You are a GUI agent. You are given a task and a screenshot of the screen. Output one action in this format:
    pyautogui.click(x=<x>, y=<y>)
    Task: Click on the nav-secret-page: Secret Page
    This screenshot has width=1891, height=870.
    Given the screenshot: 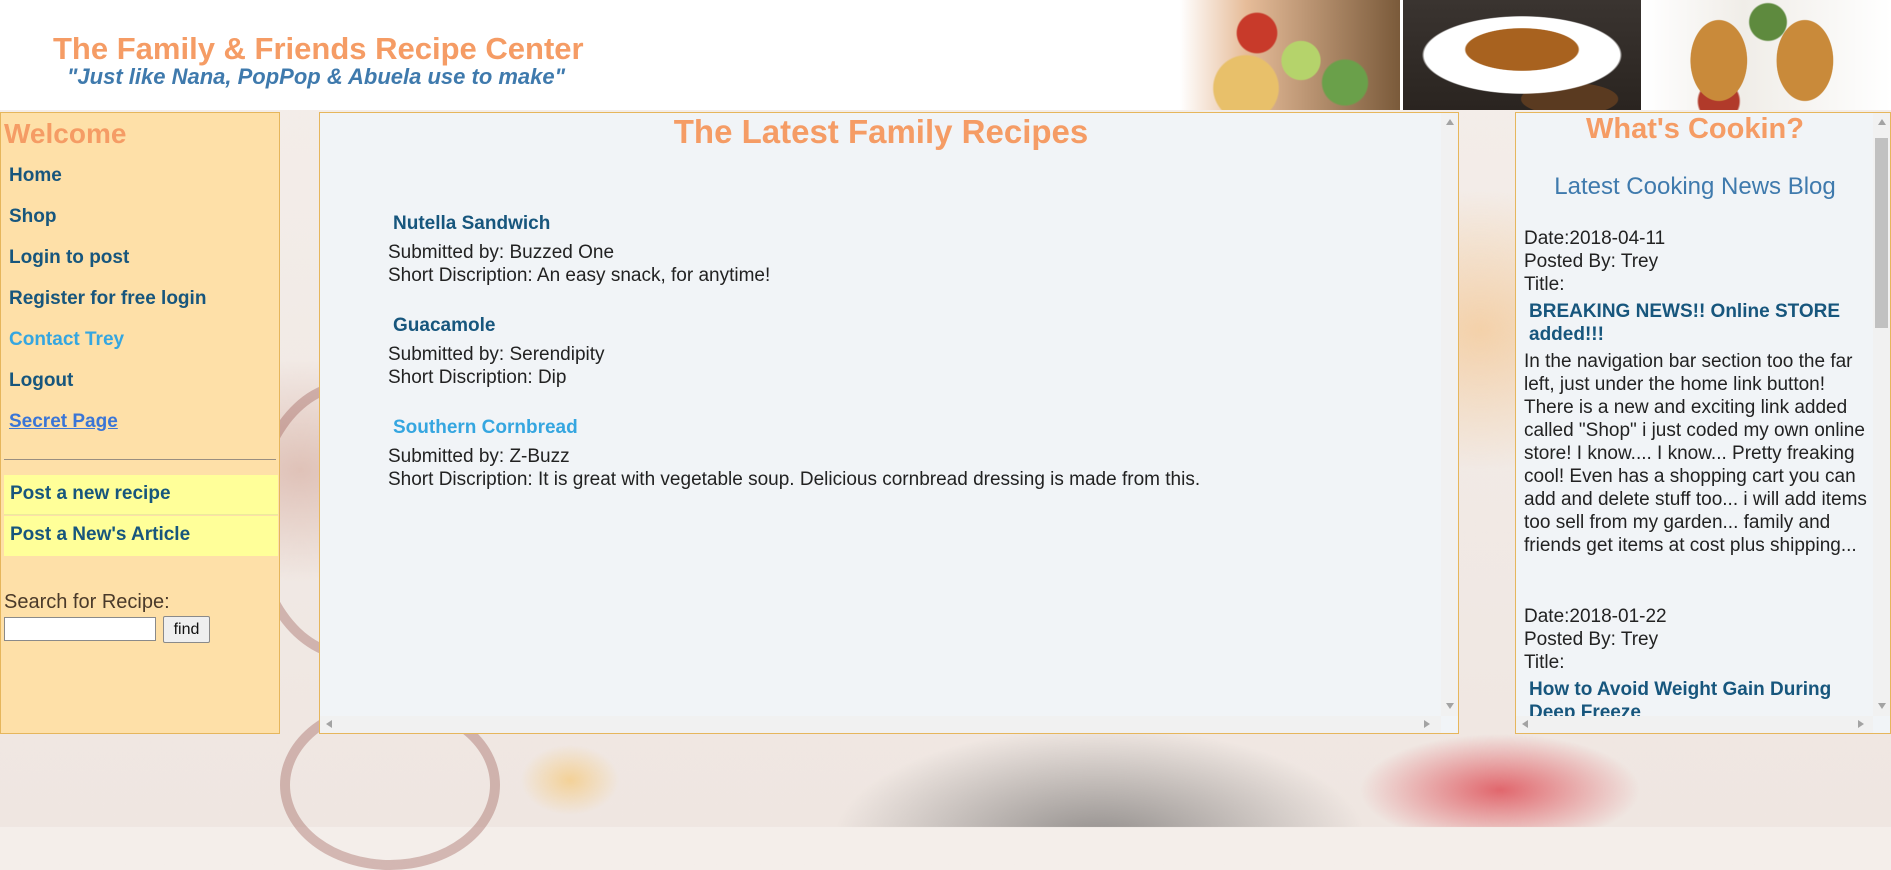 What is the action you would take?
    pyautogui.click(x=63, y=422)
    